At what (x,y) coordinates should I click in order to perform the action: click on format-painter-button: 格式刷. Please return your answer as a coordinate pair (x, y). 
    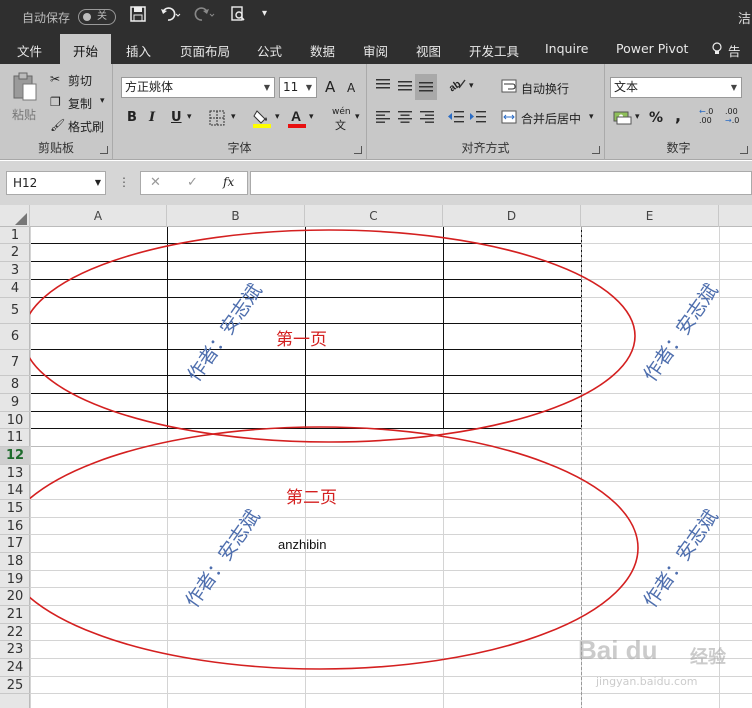
    Looking at the image, I should click on (86, 126).